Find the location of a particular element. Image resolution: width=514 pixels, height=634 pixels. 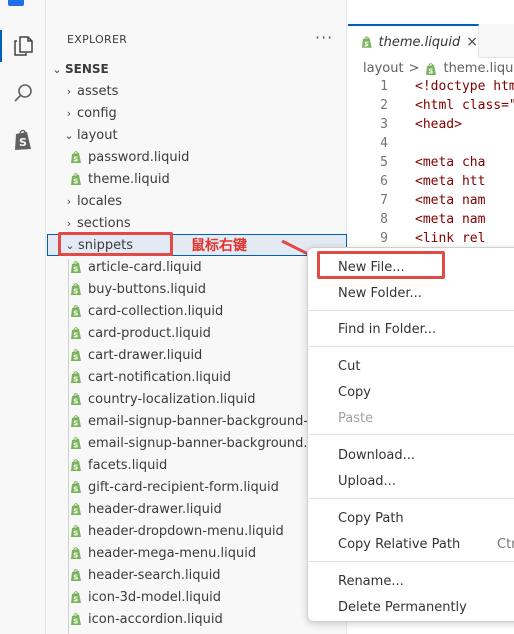

tree-file: Sicon-3d-model.liquid is located at coordinates (197, 597).